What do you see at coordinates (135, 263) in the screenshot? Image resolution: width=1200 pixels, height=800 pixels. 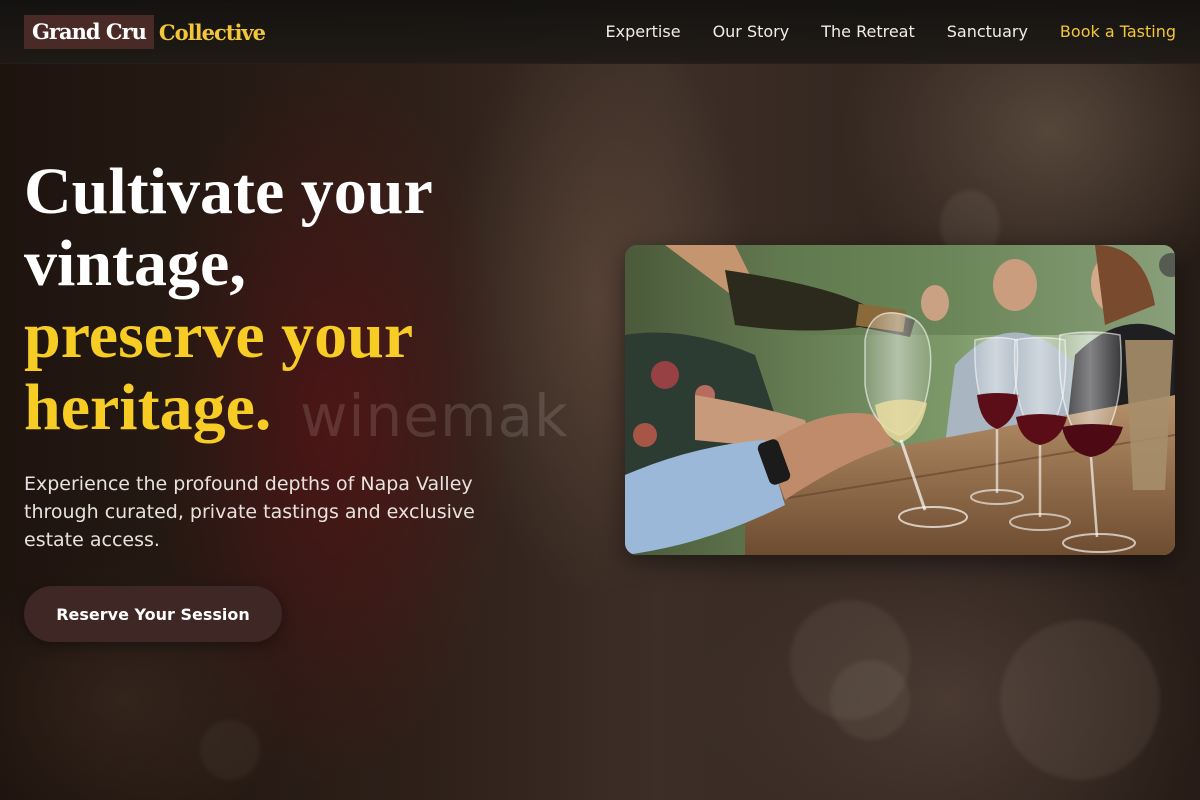 I see `headline-line-2: vintage,` at bounding box center [135, 263].